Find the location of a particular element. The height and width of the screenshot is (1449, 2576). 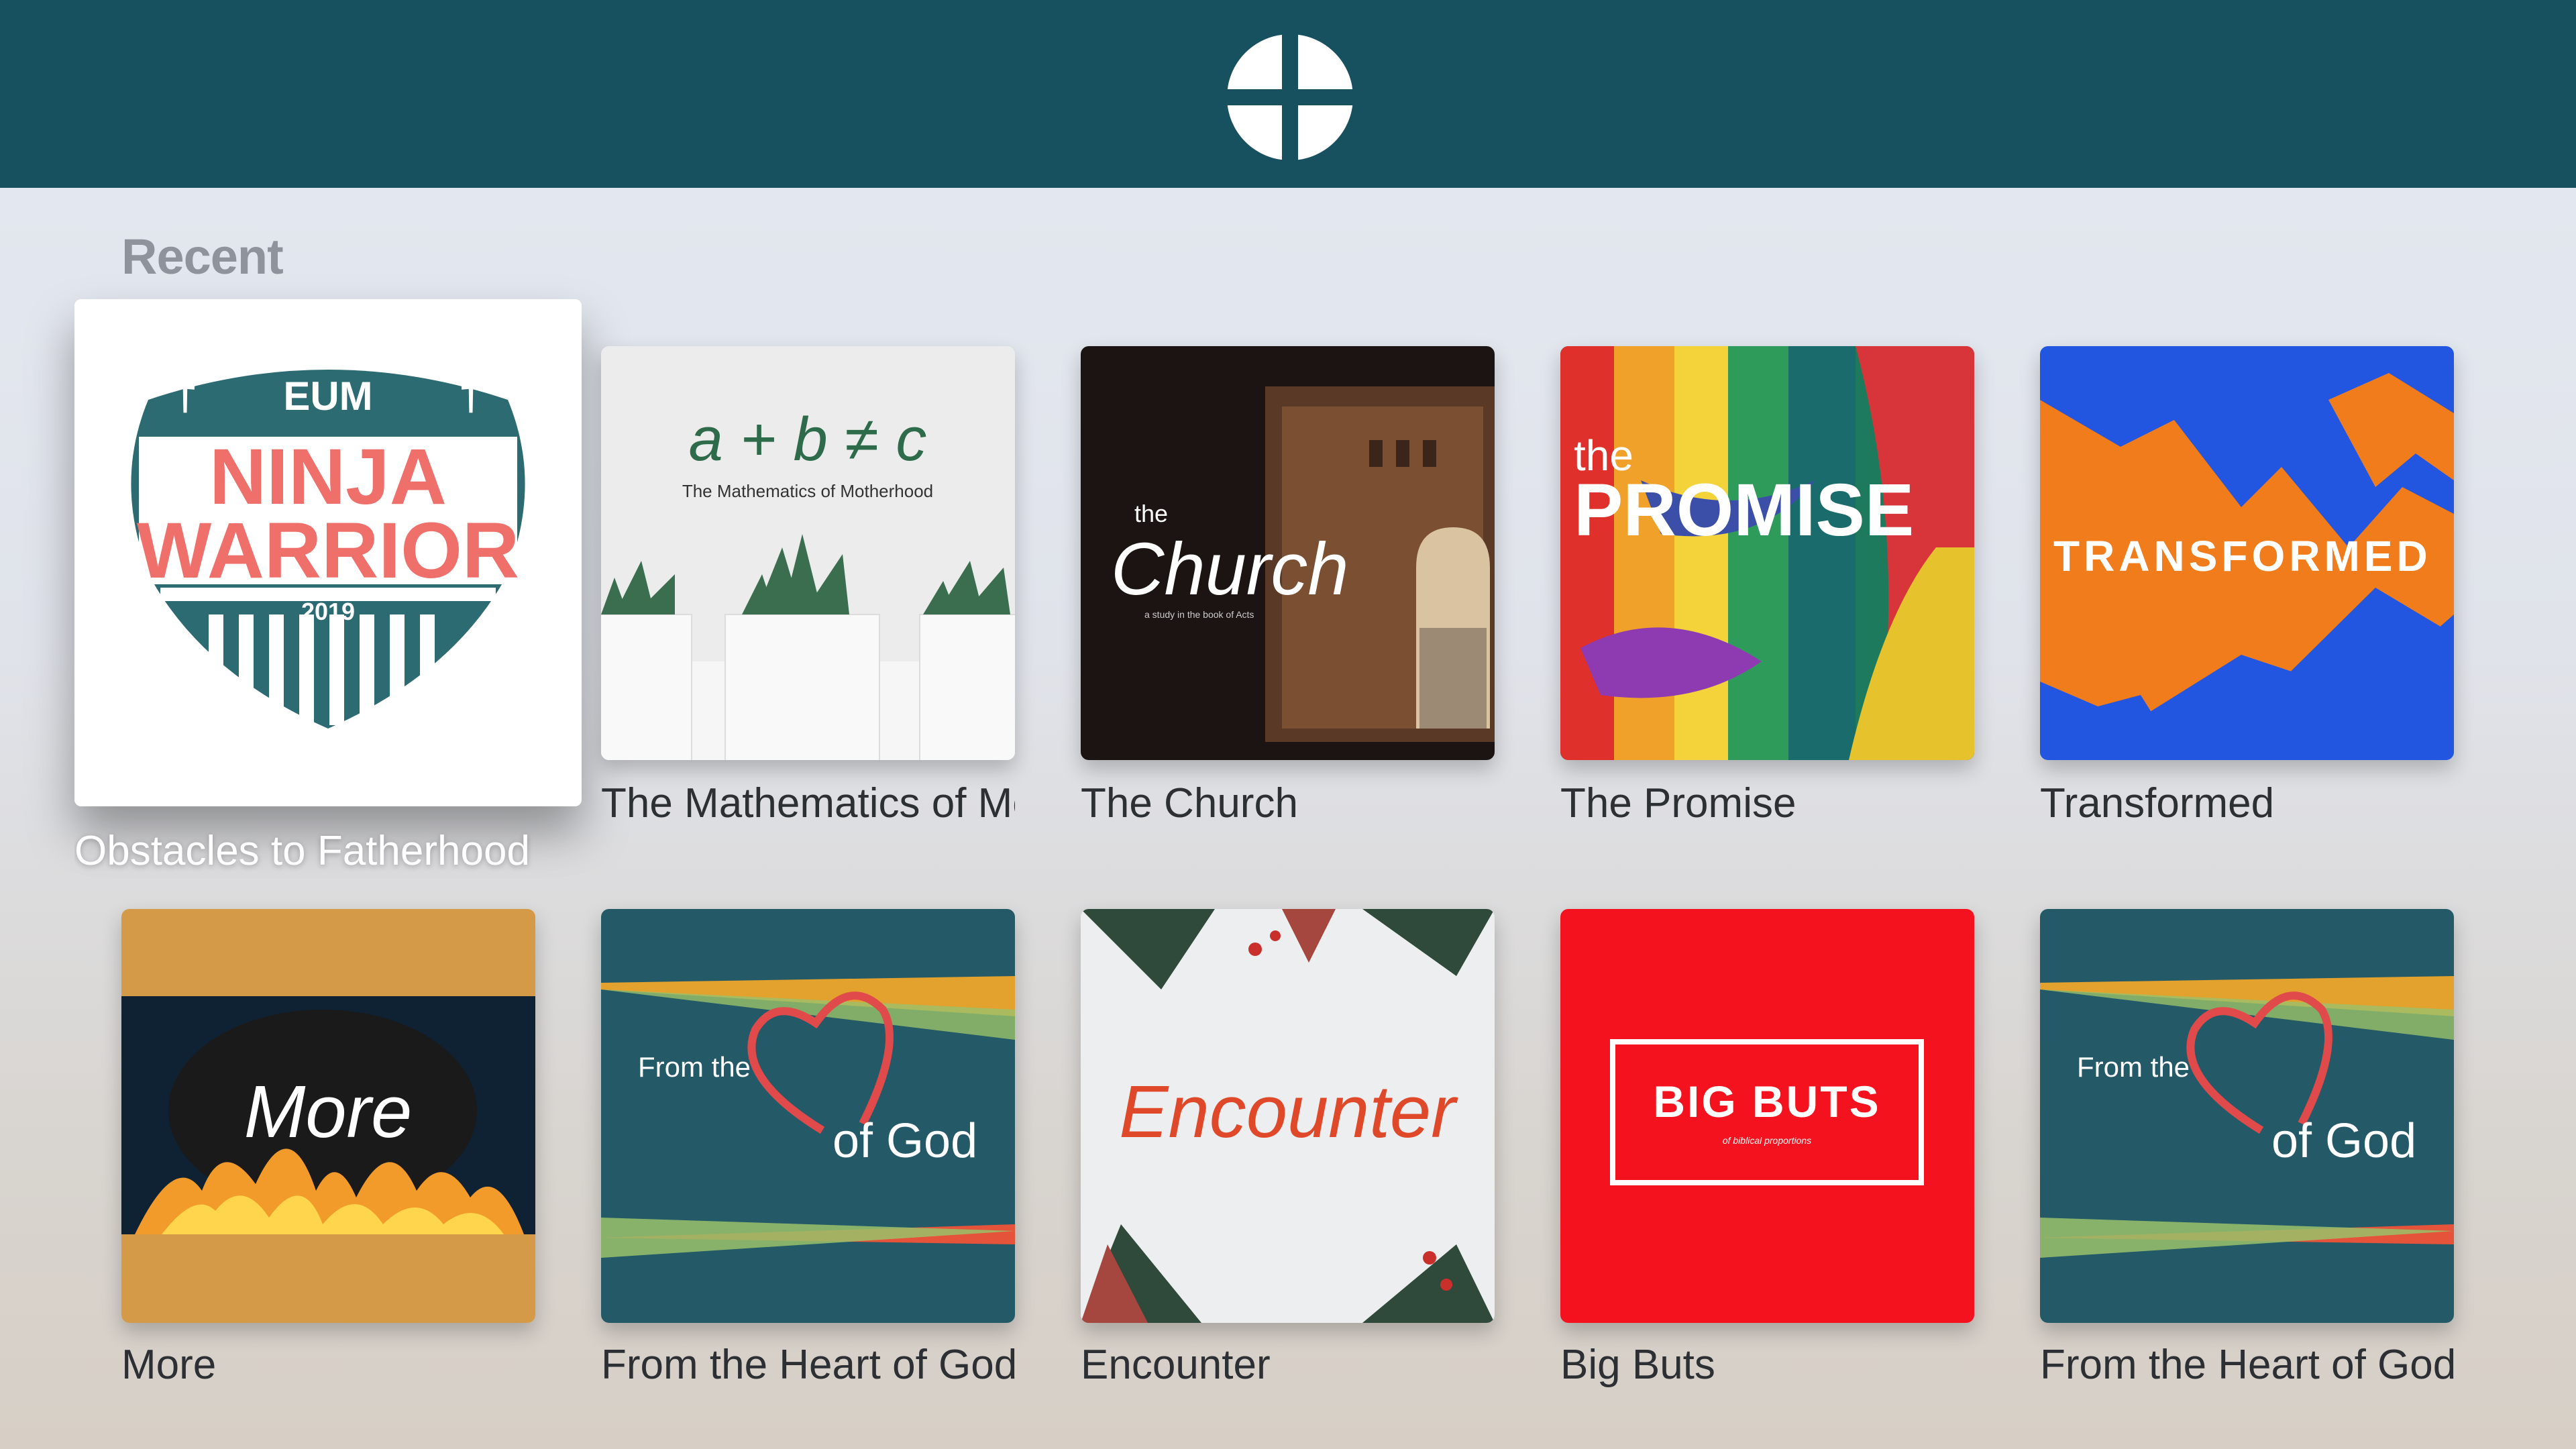

top-bar is located at coordinates (1288, 94).